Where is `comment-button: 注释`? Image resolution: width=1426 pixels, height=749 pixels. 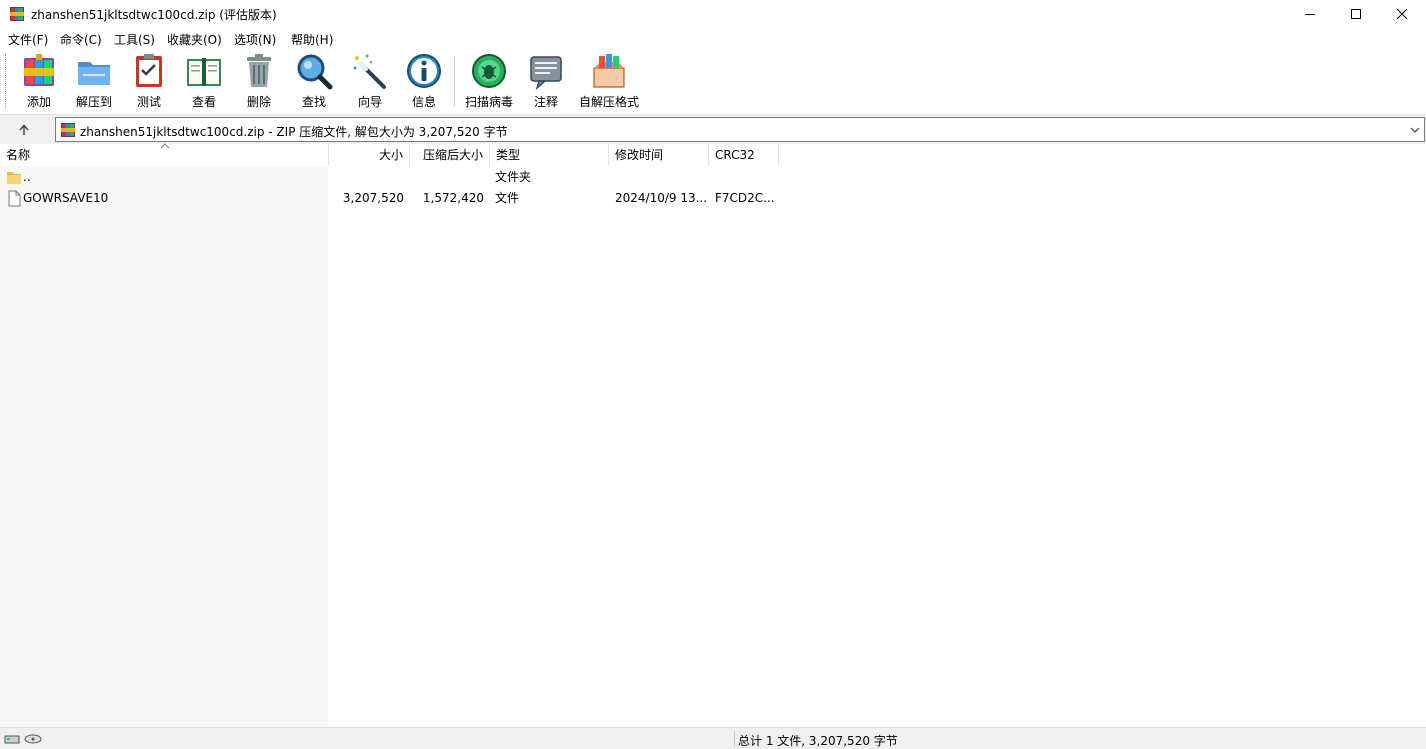 comment-button: 注释 is located at coordinates (546, 82).